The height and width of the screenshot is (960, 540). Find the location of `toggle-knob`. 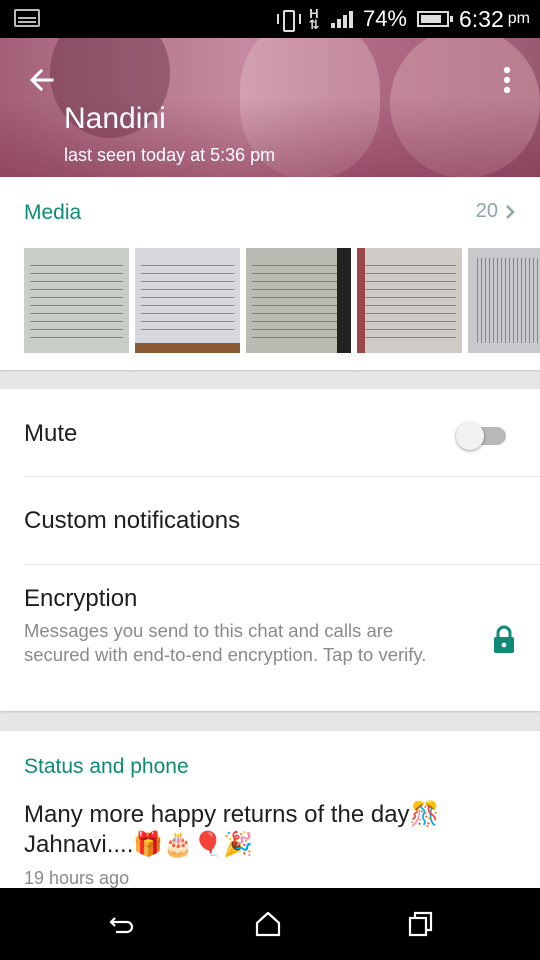

toggle-knob is located at coordinates (470, 436).